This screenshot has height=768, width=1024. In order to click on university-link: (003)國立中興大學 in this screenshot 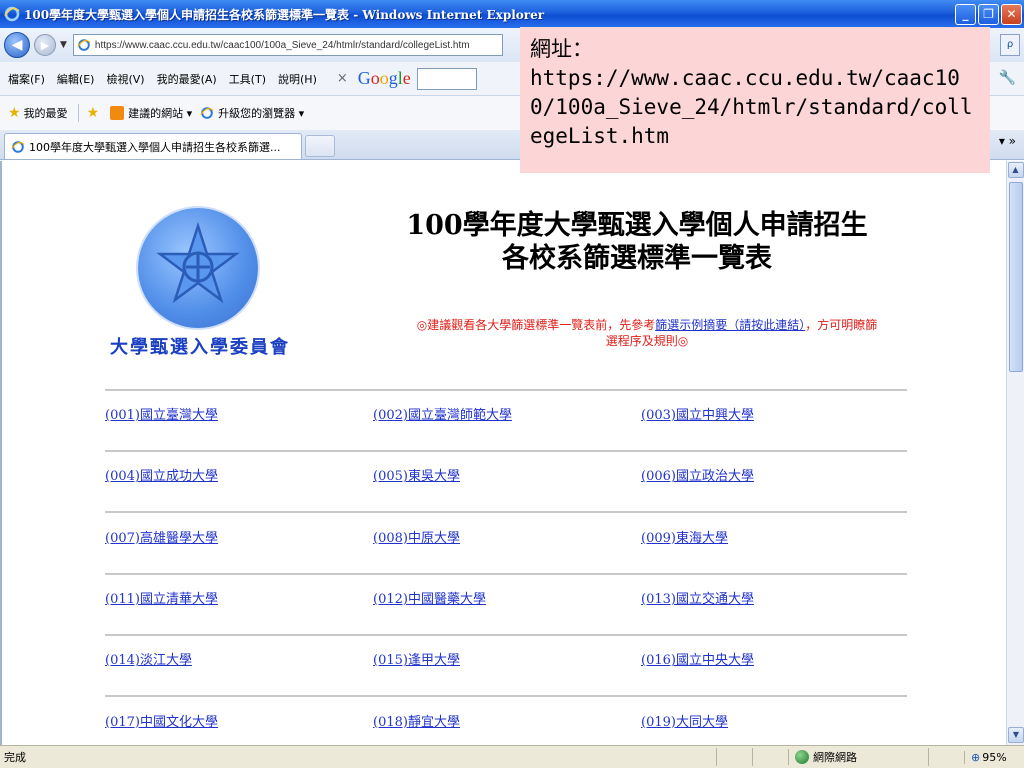, I will do `click(697, 413)`.